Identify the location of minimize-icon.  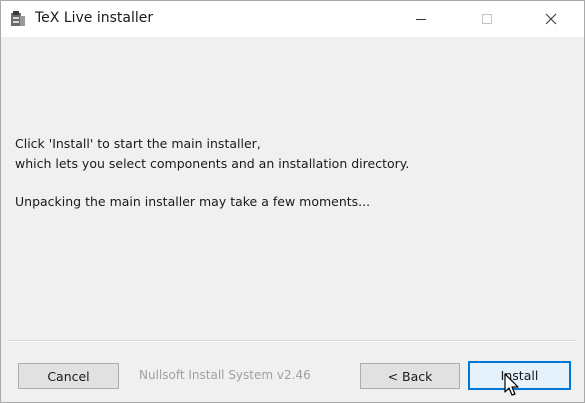
(421, 19).